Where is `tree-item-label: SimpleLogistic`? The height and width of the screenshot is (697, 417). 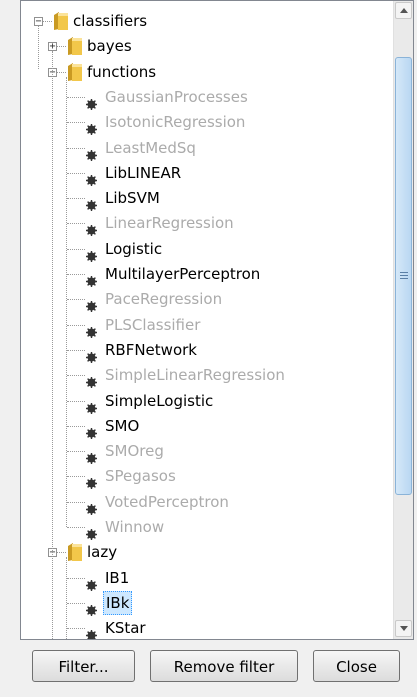 tree-item-label: SimpleLogistic is located at coordinates (159, 400).